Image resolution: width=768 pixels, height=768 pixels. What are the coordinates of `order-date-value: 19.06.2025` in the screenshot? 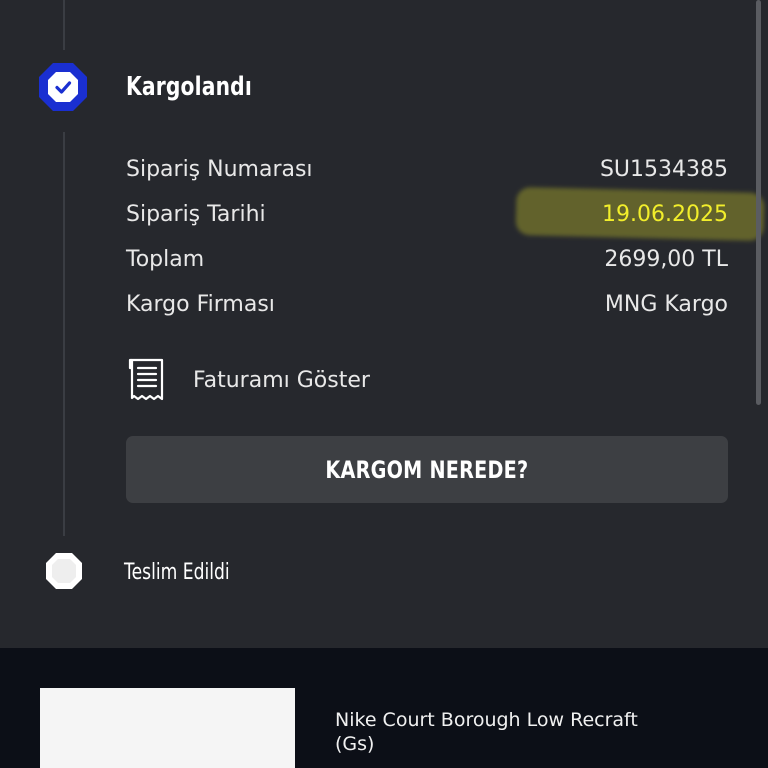 It's located at (665, 214).